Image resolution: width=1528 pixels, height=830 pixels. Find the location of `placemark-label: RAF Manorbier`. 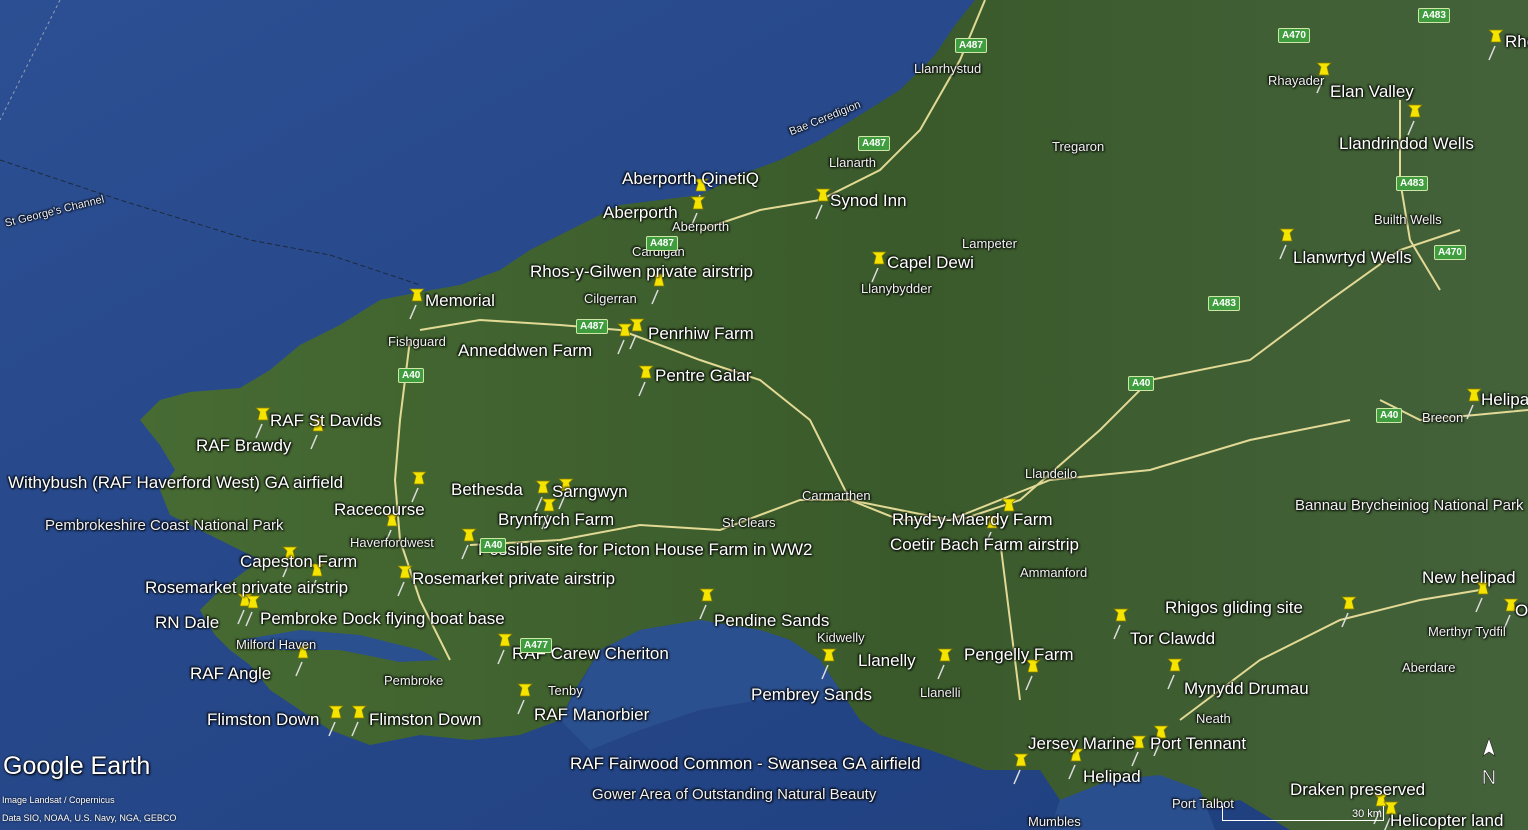

placemark-label: RAF Manorbier is located at coordinates (591, 714).